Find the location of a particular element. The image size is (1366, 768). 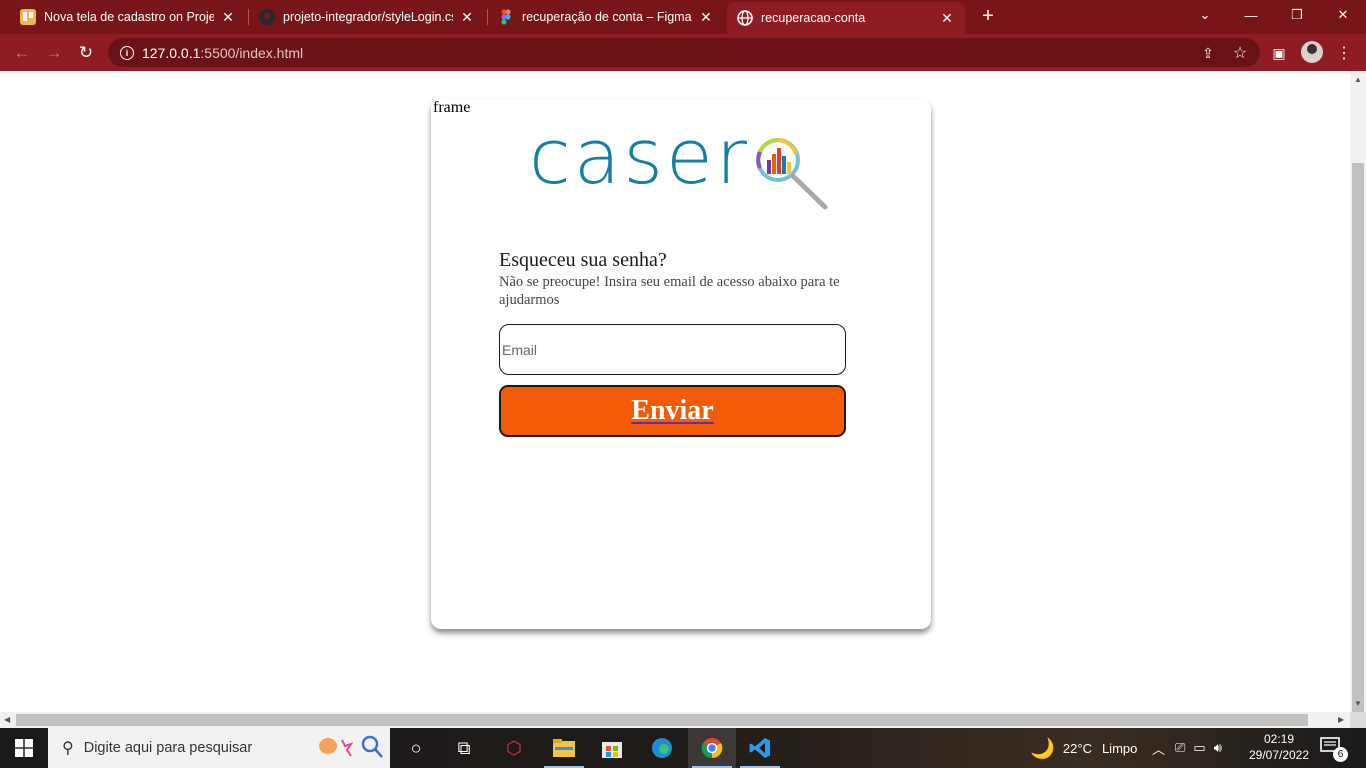

tab-trello: Nova tela de cadastro on Projeto ✕ is located at coordinates (128, 17).